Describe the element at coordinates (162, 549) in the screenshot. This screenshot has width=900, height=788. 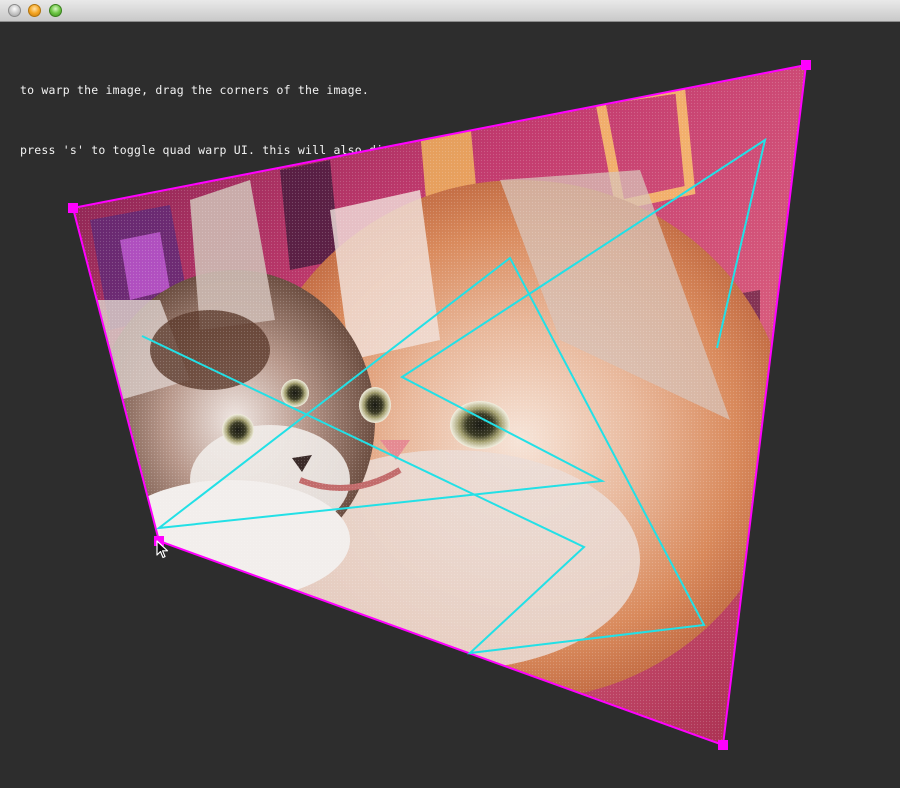
I see `mouse-pointer-icon` at that location.